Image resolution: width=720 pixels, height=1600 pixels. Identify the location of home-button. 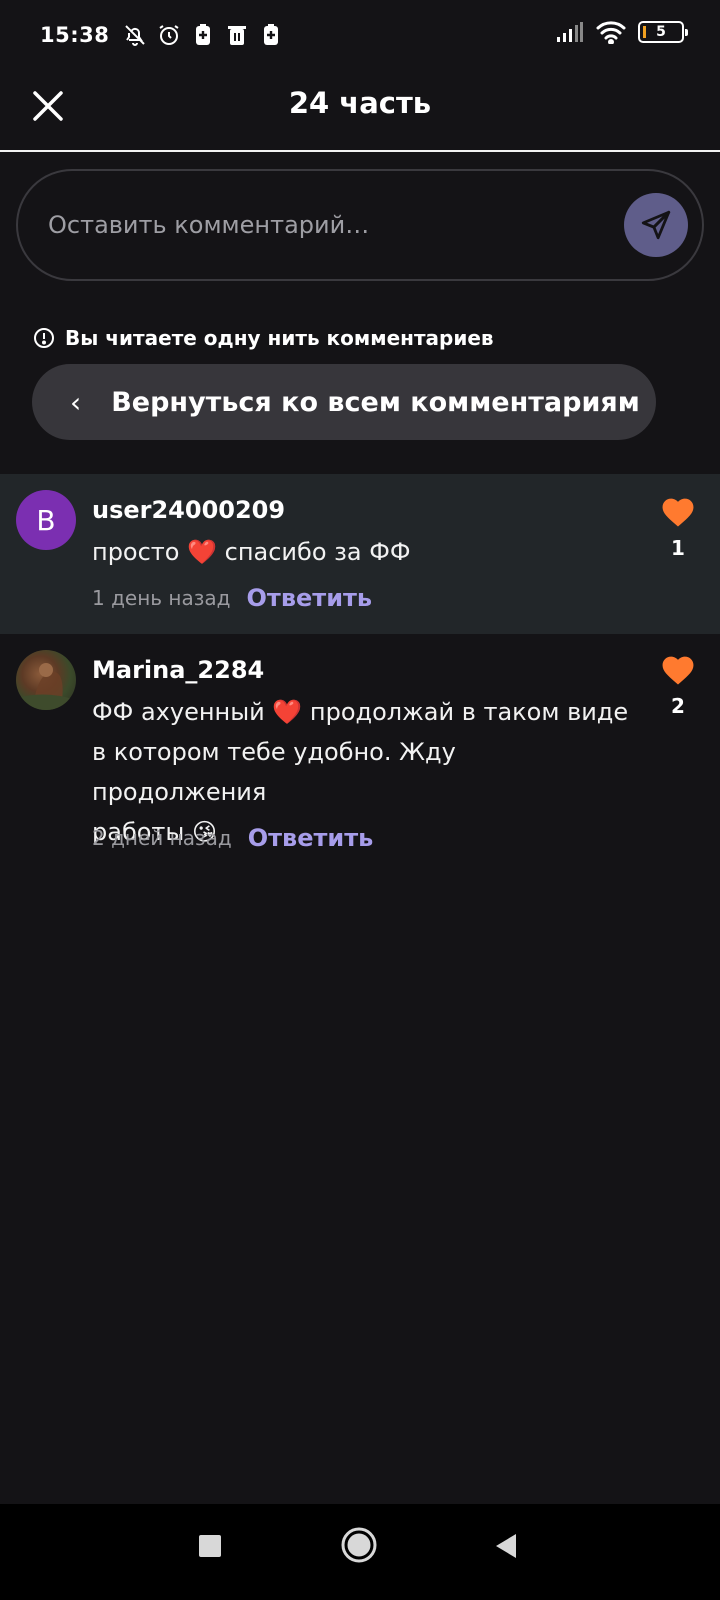
(359, 1547).